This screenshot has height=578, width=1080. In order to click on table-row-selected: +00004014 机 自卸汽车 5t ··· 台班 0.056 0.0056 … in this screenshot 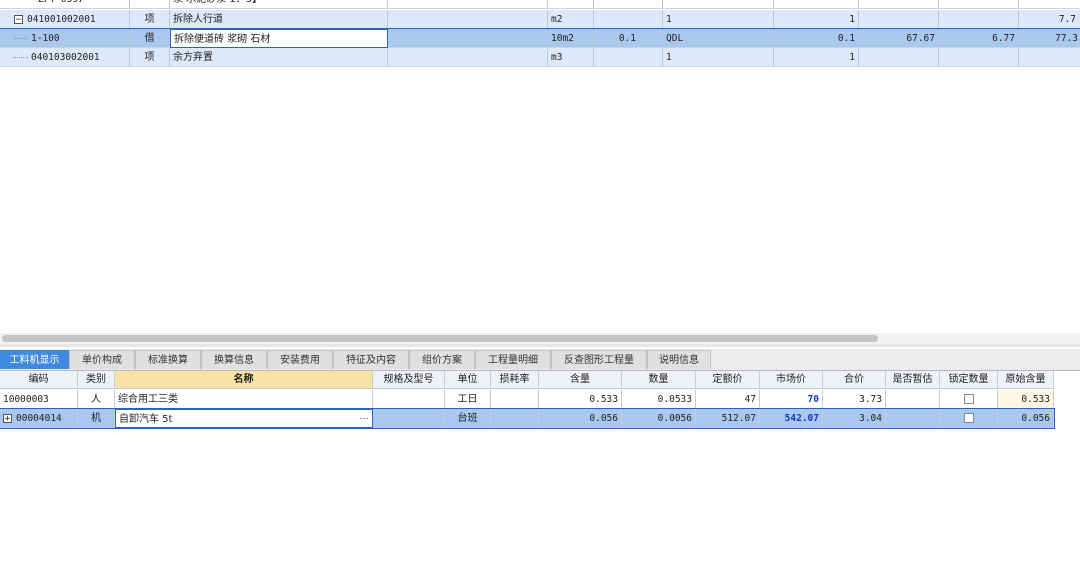, I will do `click(527, 418)`.